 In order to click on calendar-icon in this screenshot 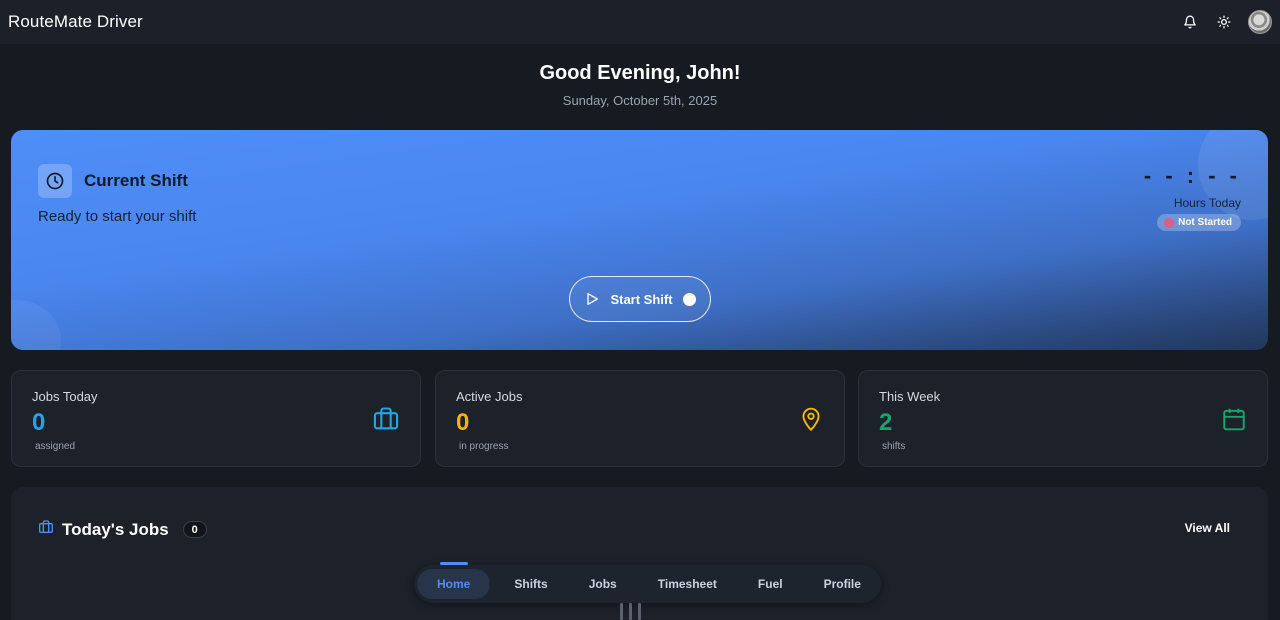, I will do `click(1234, 421)`.